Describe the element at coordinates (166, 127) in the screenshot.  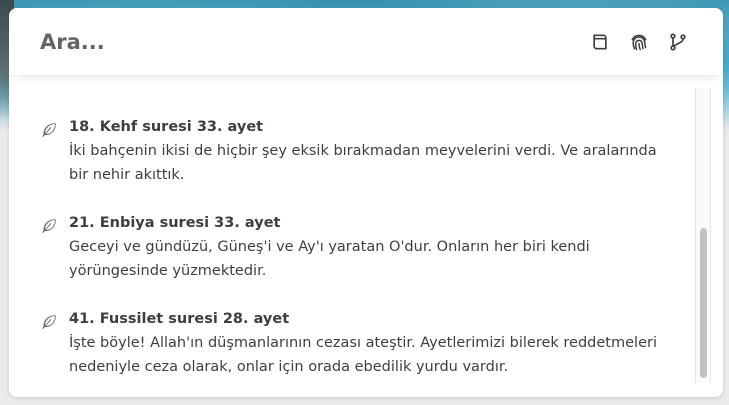
I see `result-title: 18. Kehf suresi 33. ayet` at that location.